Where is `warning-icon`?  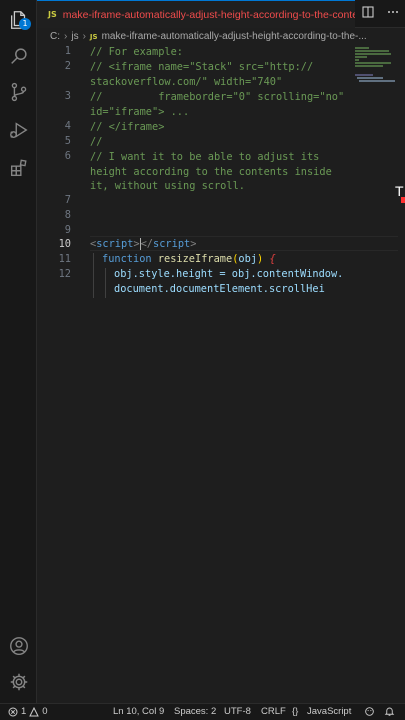 warning-icon is located at coordinates (34, 711).